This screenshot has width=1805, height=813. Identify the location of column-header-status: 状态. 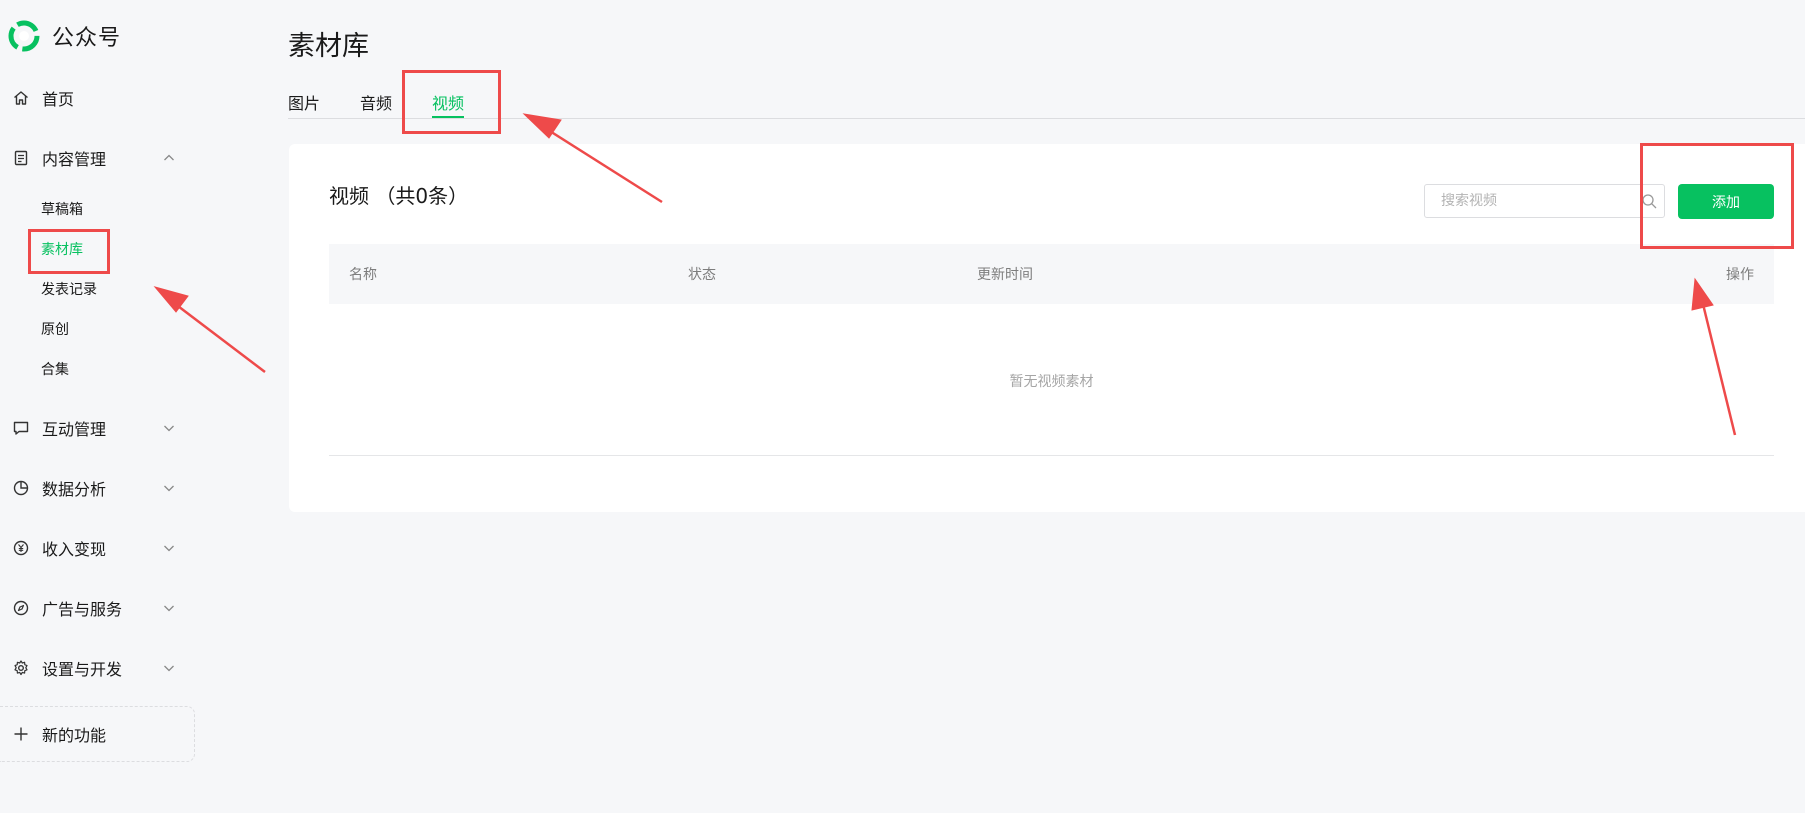
(702, 275).